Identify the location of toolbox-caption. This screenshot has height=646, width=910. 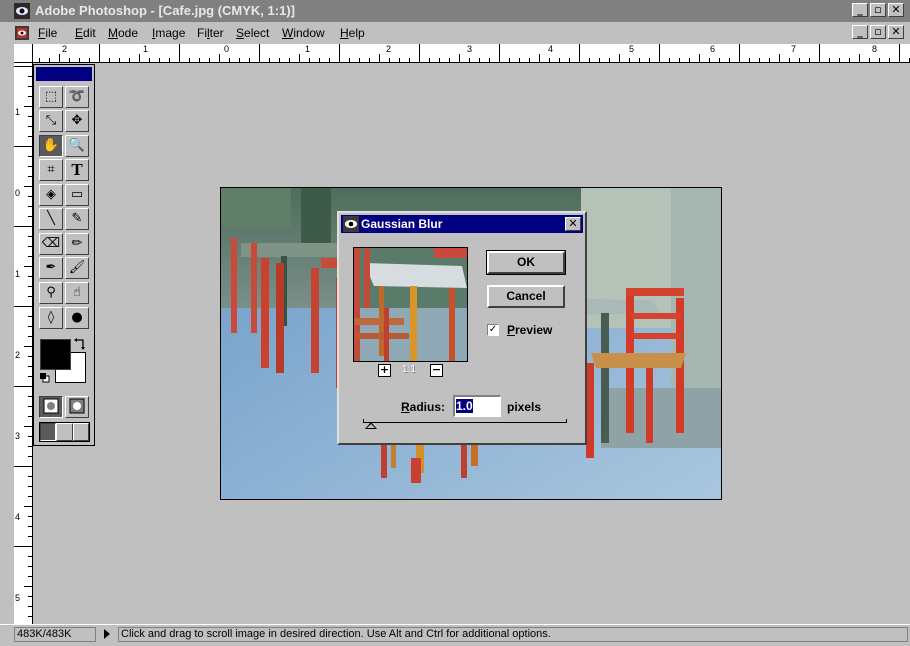
(64, 74).